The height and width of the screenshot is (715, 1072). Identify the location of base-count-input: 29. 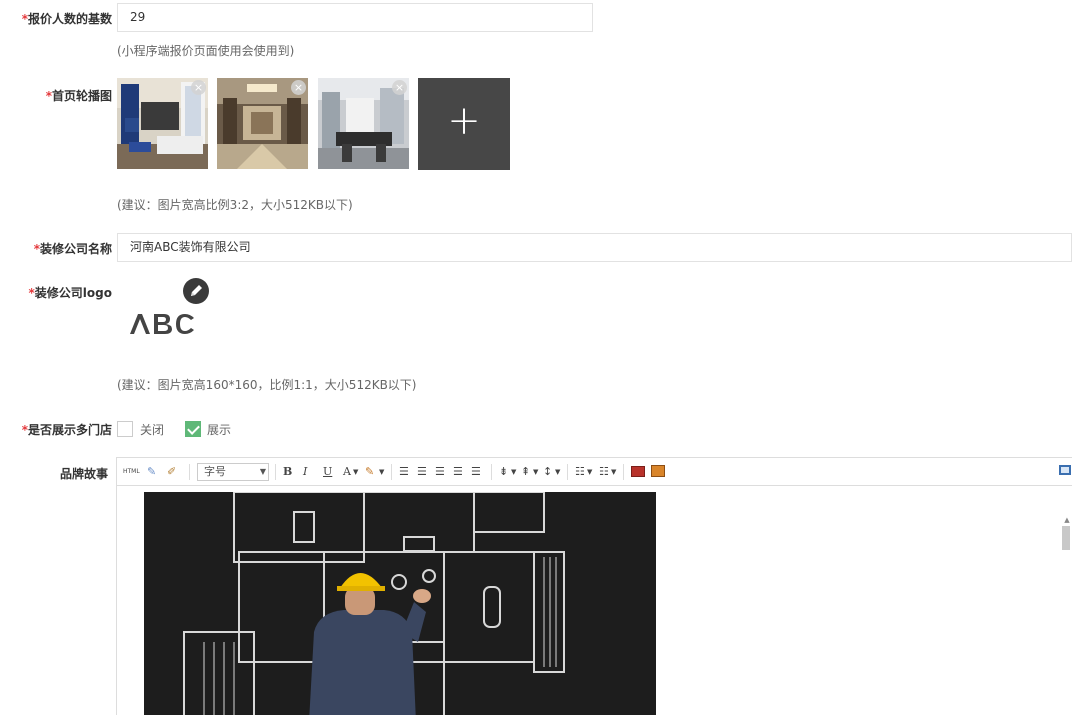
(355, 17).